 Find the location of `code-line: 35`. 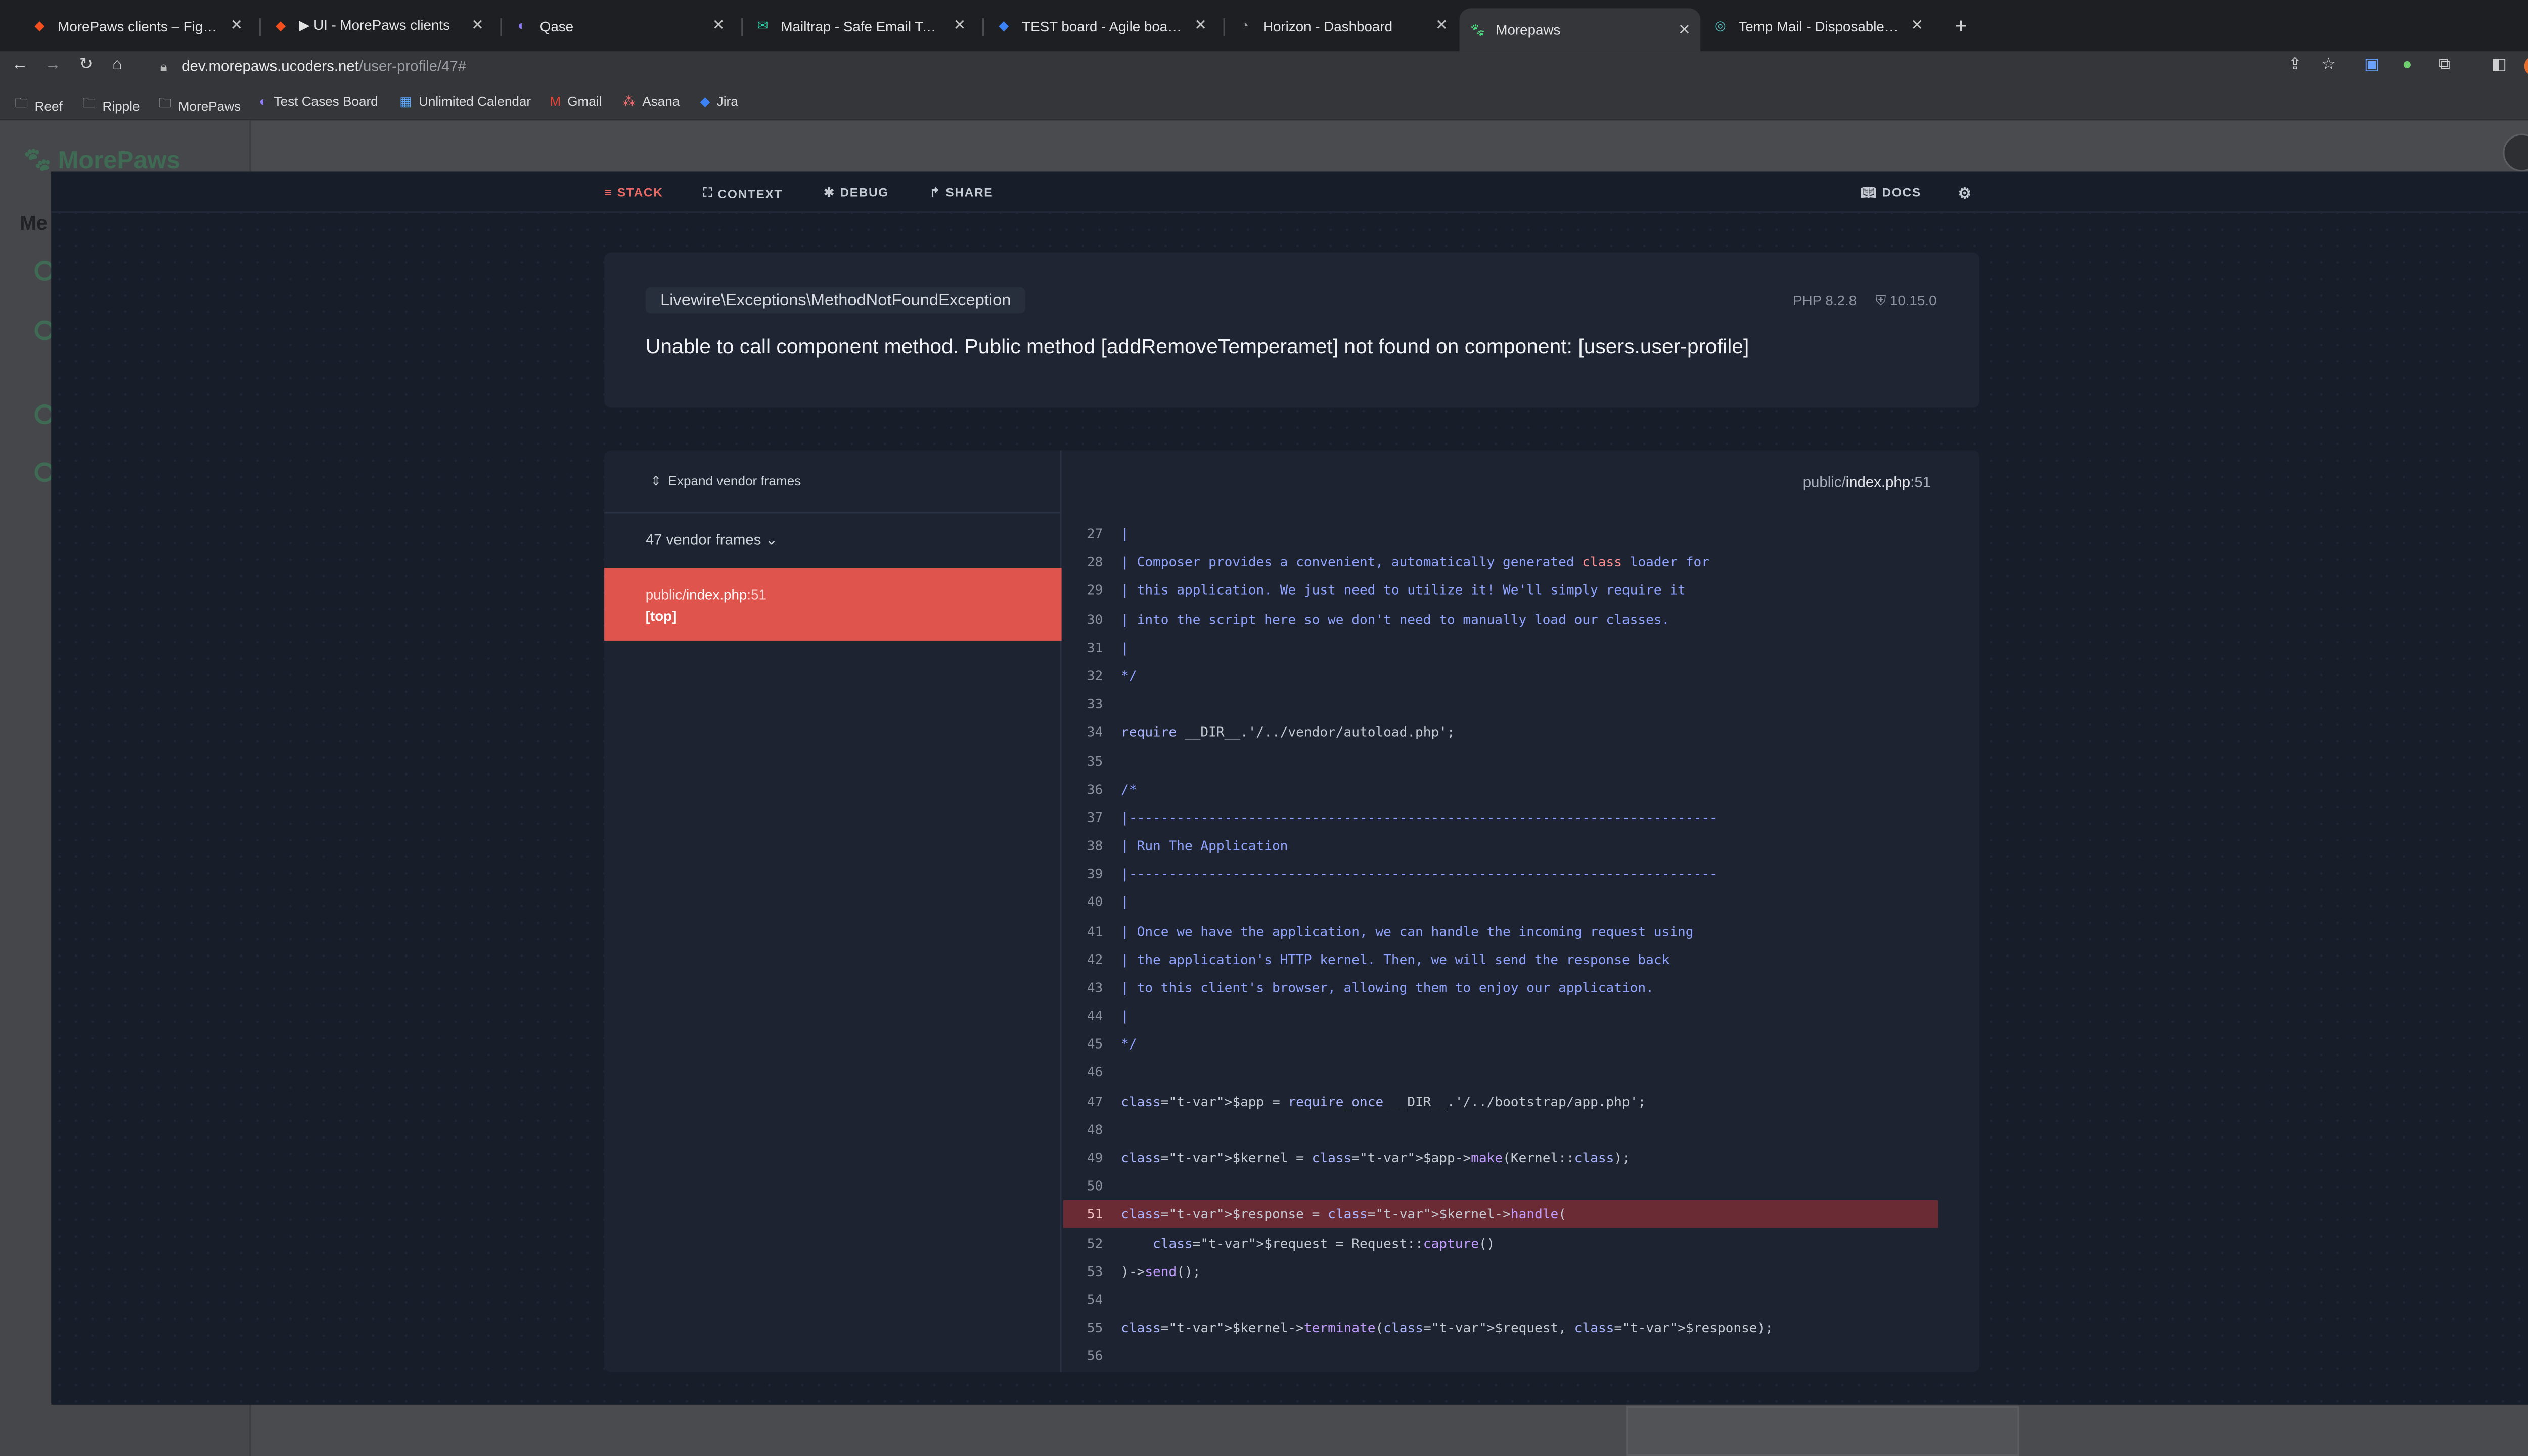

code-line: 35 is located at coordinates (1501, 761).